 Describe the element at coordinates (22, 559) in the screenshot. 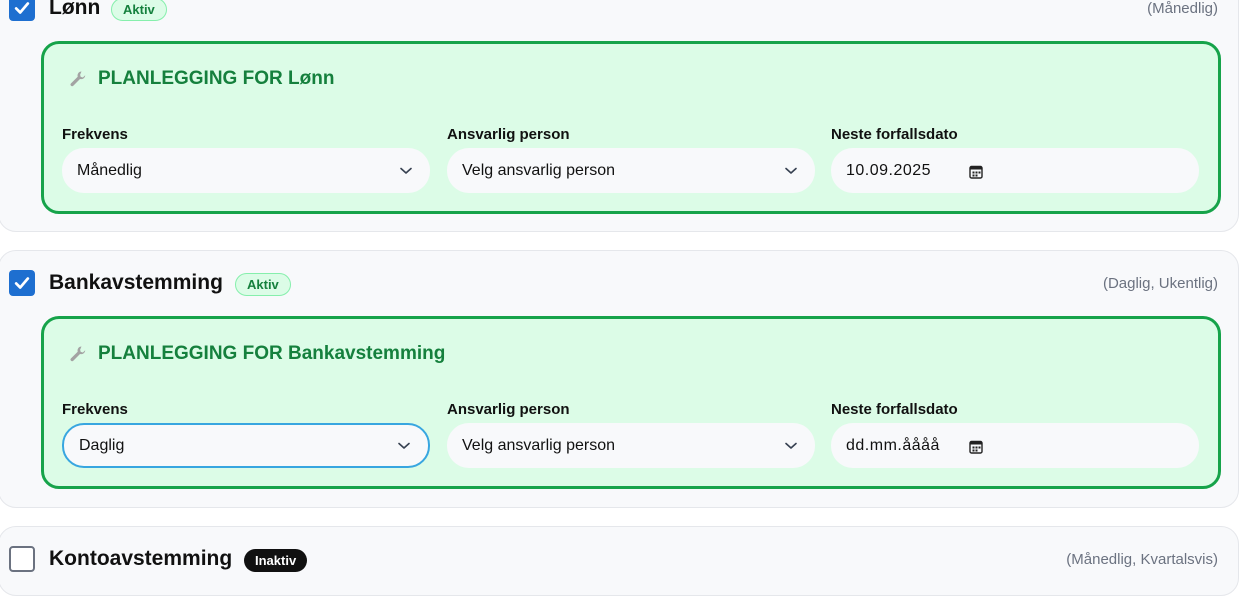

I see `task-checkbox-kontoavstemming` at that location.